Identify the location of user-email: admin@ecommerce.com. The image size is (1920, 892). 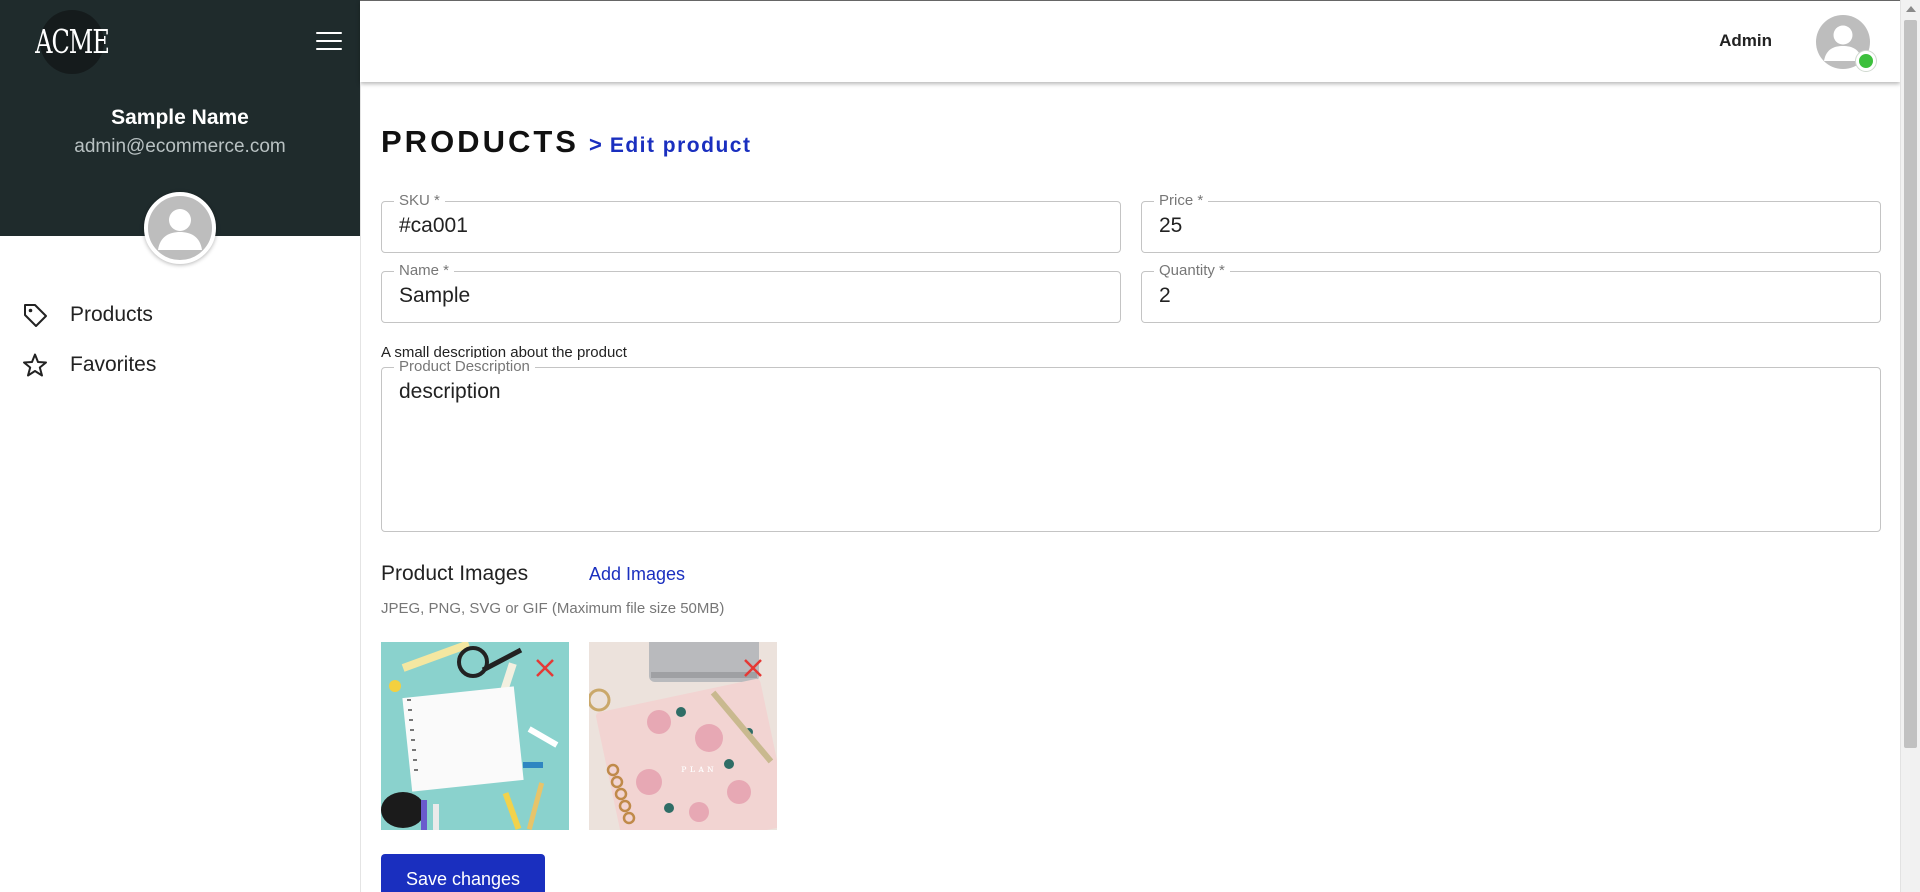
(180, 146).